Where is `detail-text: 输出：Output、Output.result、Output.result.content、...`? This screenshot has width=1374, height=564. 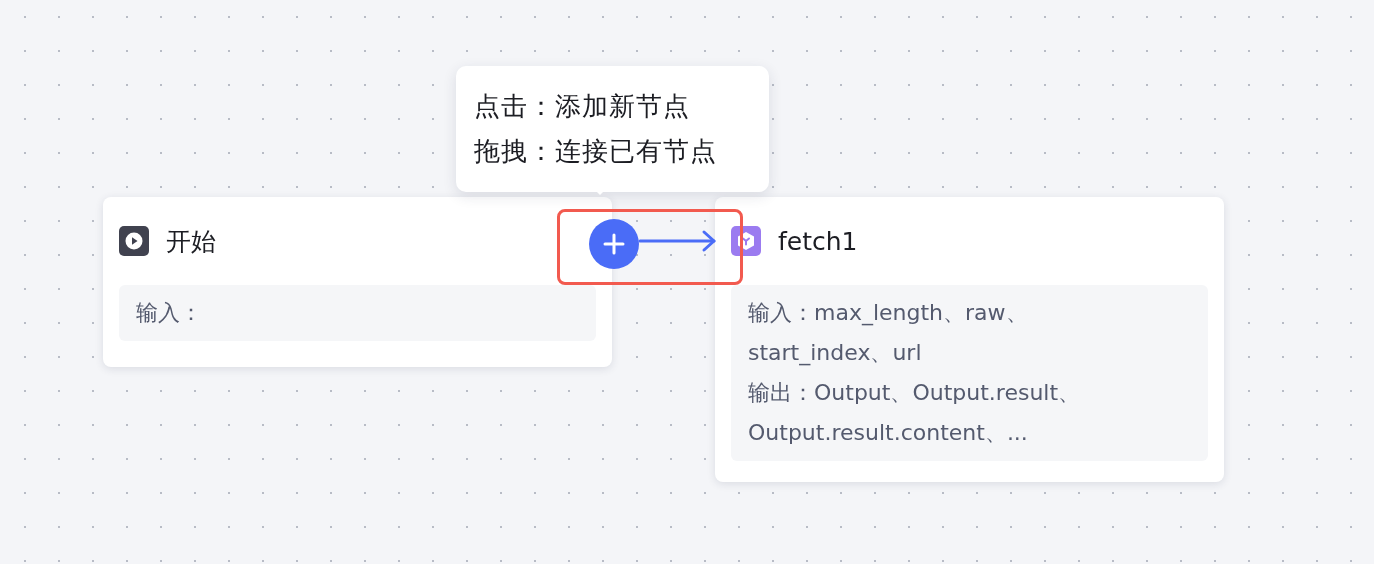
detail-text: 输出：Output、Output.result、Output.result.content、... is located at coordinates (915, 413).